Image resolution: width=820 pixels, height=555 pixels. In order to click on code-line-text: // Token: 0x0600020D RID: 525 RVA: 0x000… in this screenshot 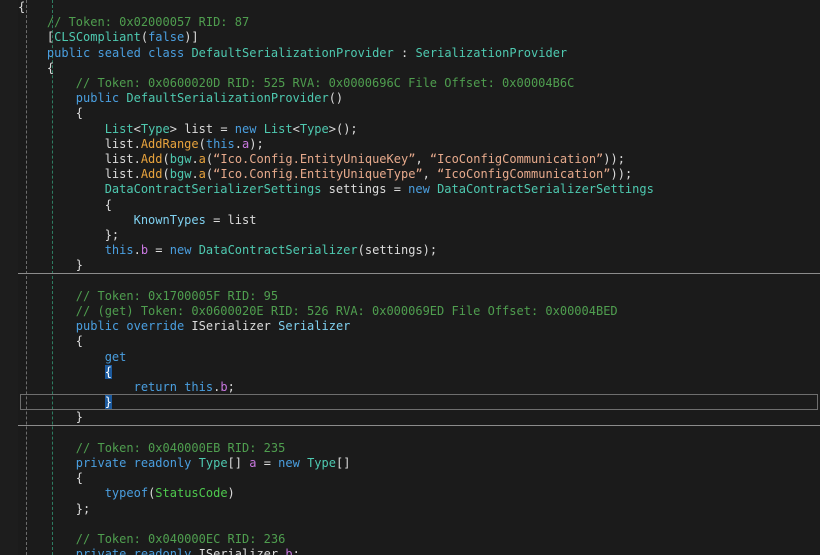, I will do `click(296, 83)`.